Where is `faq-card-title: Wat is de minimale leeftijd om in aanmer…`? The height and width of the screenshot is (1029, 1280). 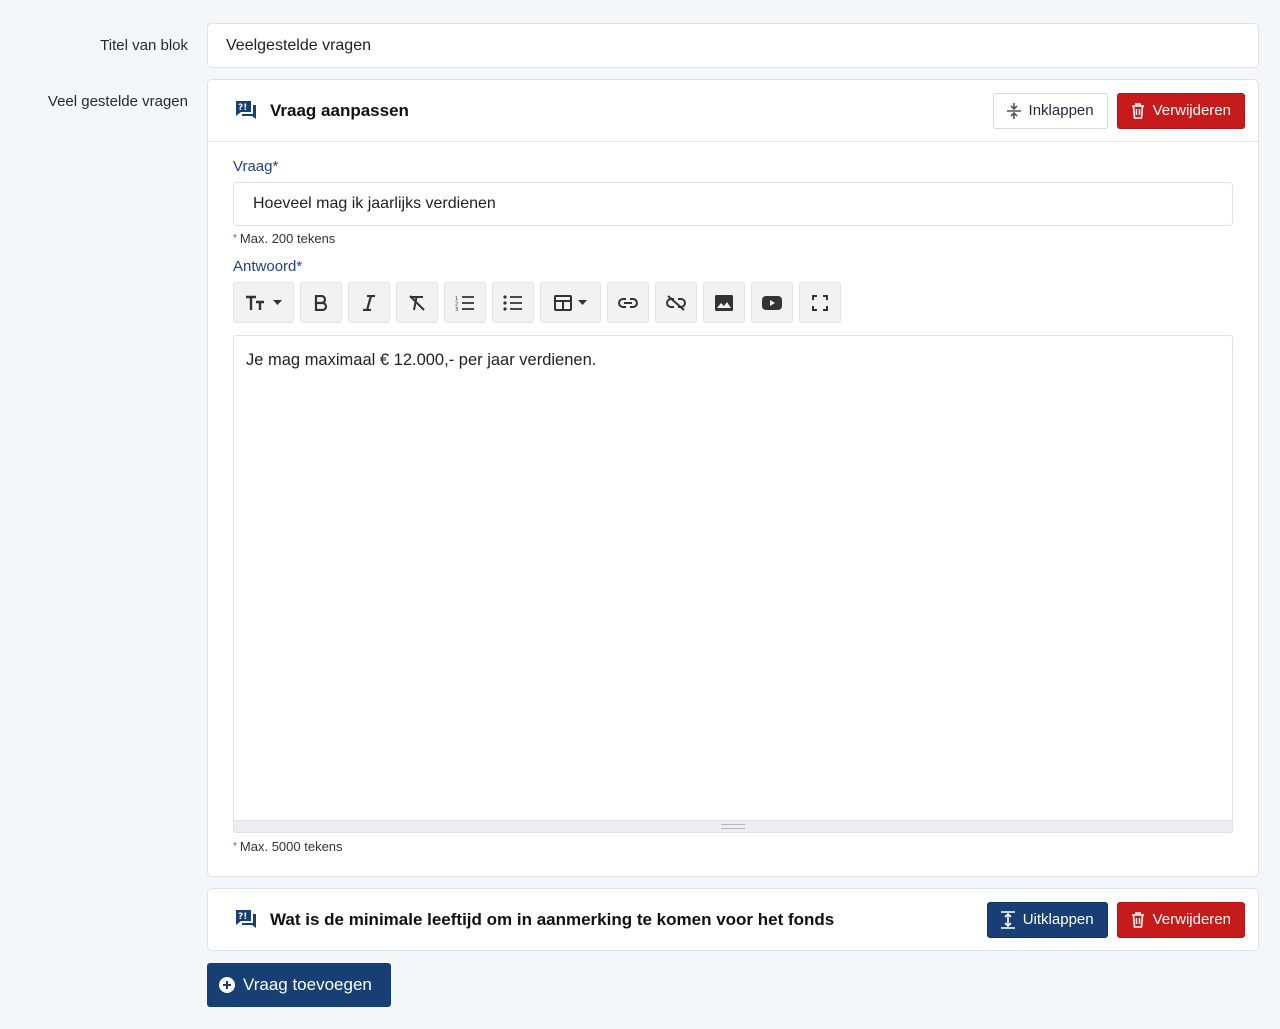 faq-card-title: Wat is de minimale leeftijd om in aanmer… is located at coordinates (552, 919).